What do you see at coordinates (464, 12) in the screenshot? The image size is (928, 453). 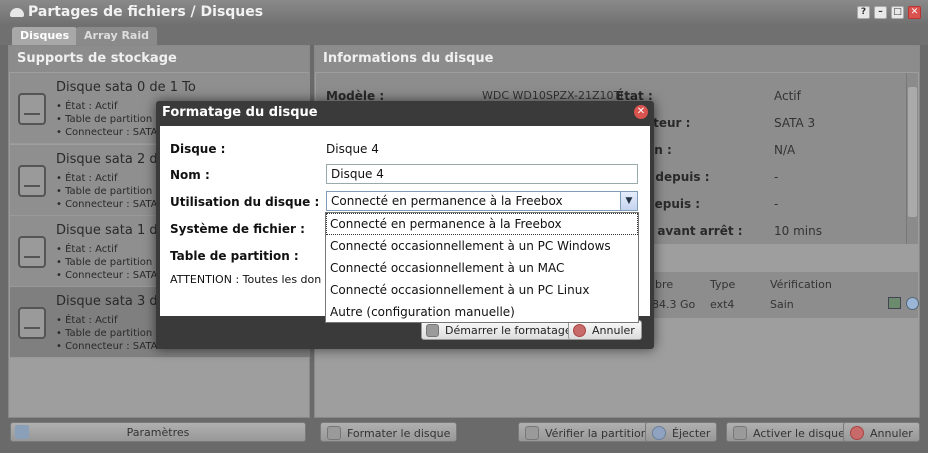 I see `window-titlebar: Partages de fichiers / Disques ? – □ ✕` at bounding box center [464, 12].